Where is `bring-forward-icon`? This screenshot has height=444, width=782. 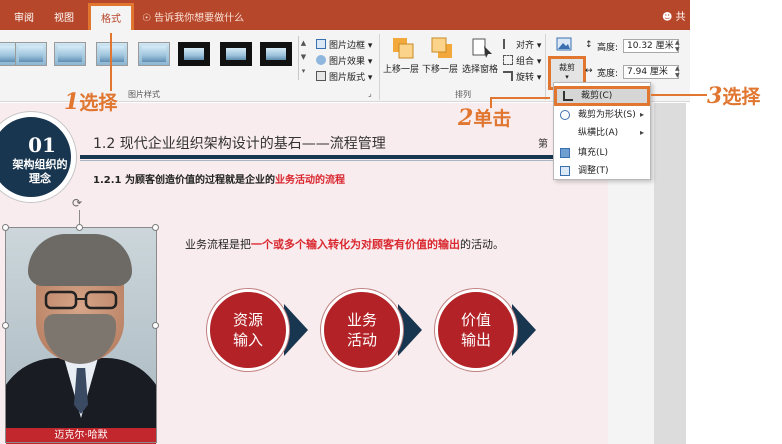 bring-forward-icon is located at coordinates (403, 48).